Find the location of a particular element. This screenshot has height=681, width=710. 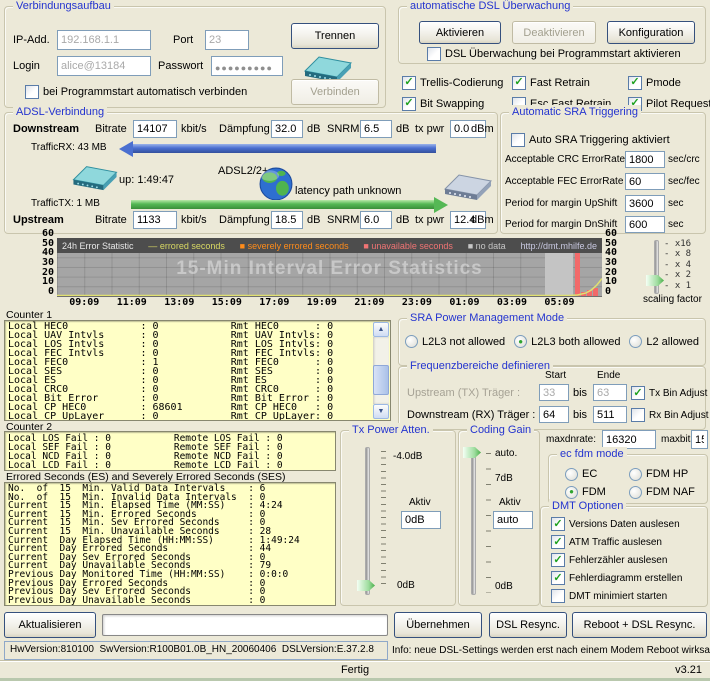

ende-header: Ende is located at coordinates (609, 375).